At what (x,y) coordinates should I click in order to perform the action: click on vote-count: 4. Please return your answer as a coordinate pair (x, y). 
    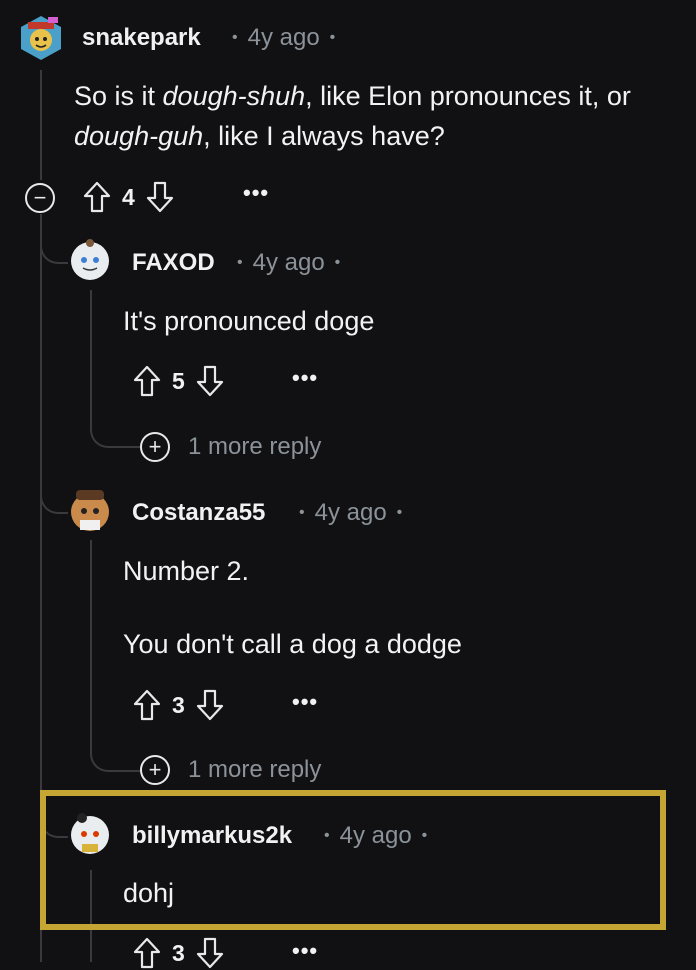
    Looking at the image, I should click on (128, 196).